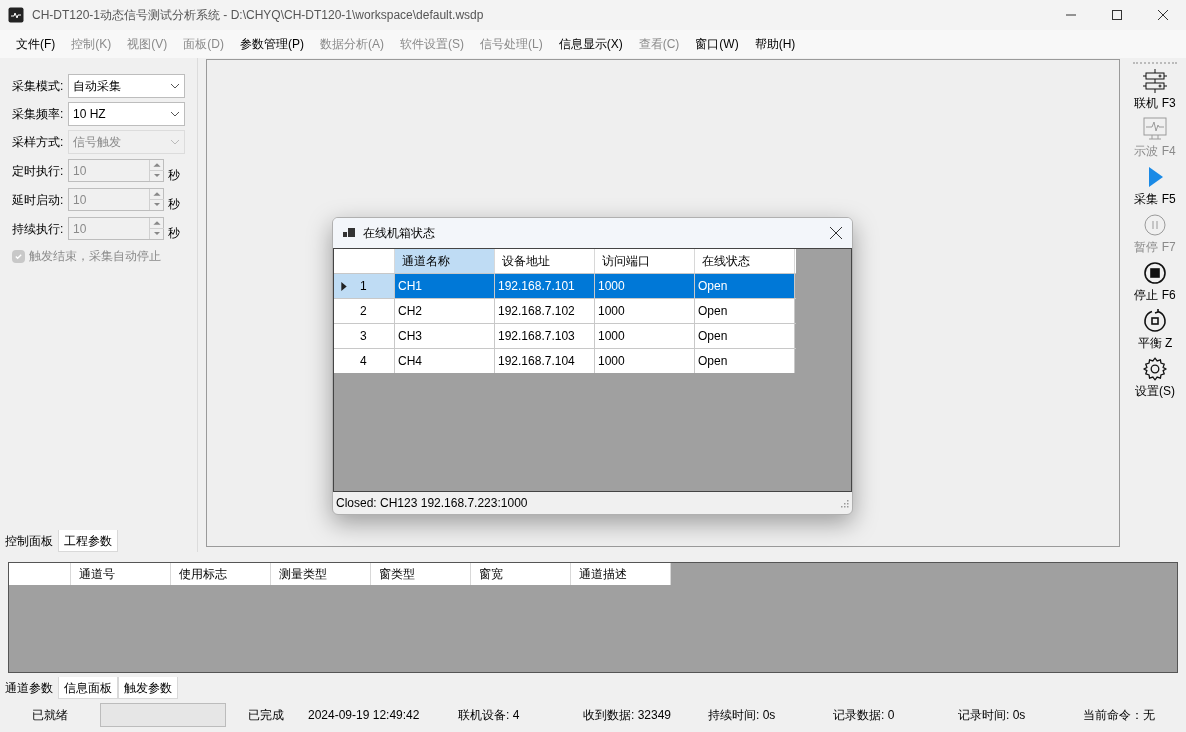  I want to click on table-cell: 192.168.7.102, so click(545, 311).